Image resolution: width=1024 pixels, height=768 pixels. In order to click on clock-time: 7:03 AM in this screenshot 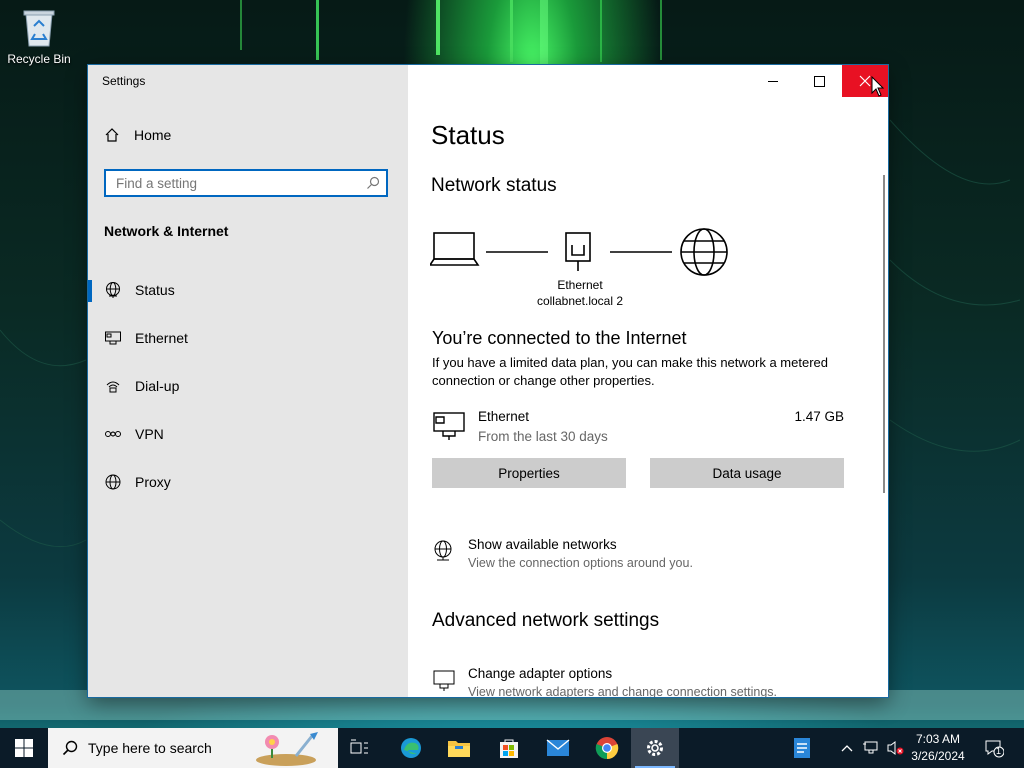, I will do `click(938, 739)`.